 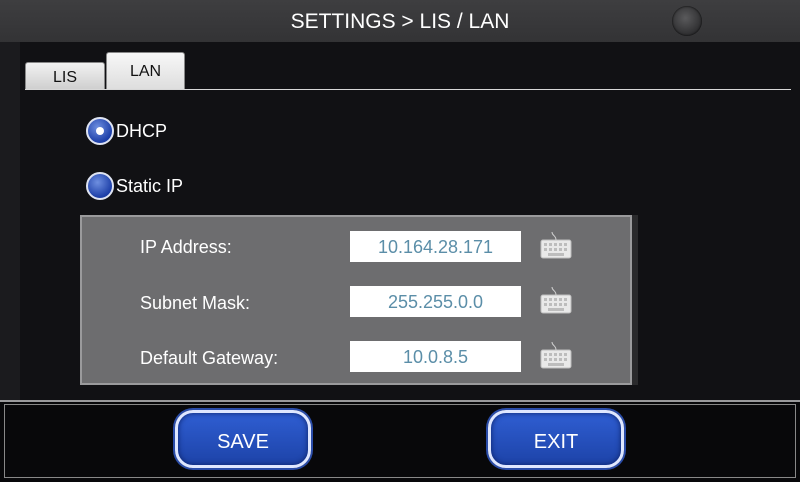 What do you see at coordinates (400, 21) in the screenshot?
I see `page-title: SETTINGS > LIS / LAN` at bounding box center [400, 21].